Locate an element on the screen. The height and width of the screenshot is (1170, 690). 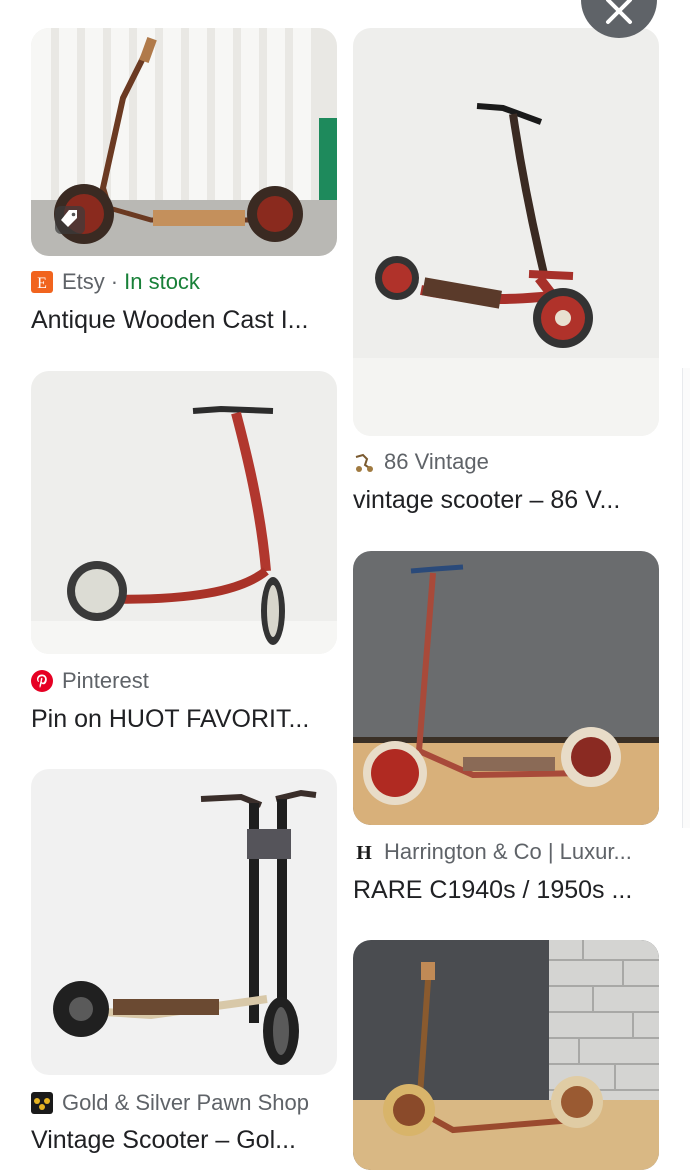
pawn-shop-favicon-icon is located at coordinates (42, 1103).